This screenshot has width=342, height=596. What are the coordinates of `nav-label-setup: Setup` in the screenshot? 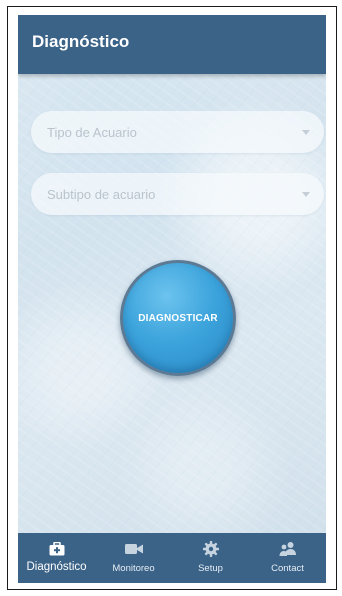 It's located at (210, 568).